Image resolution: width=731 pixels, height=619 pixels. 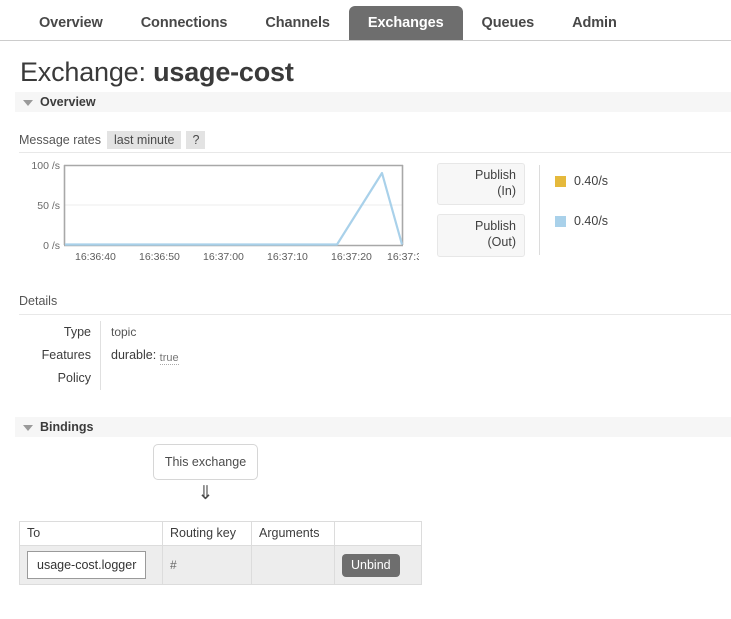 I want to click on bindings-header-routing-key: Routing key, so click(x=207, y=533).